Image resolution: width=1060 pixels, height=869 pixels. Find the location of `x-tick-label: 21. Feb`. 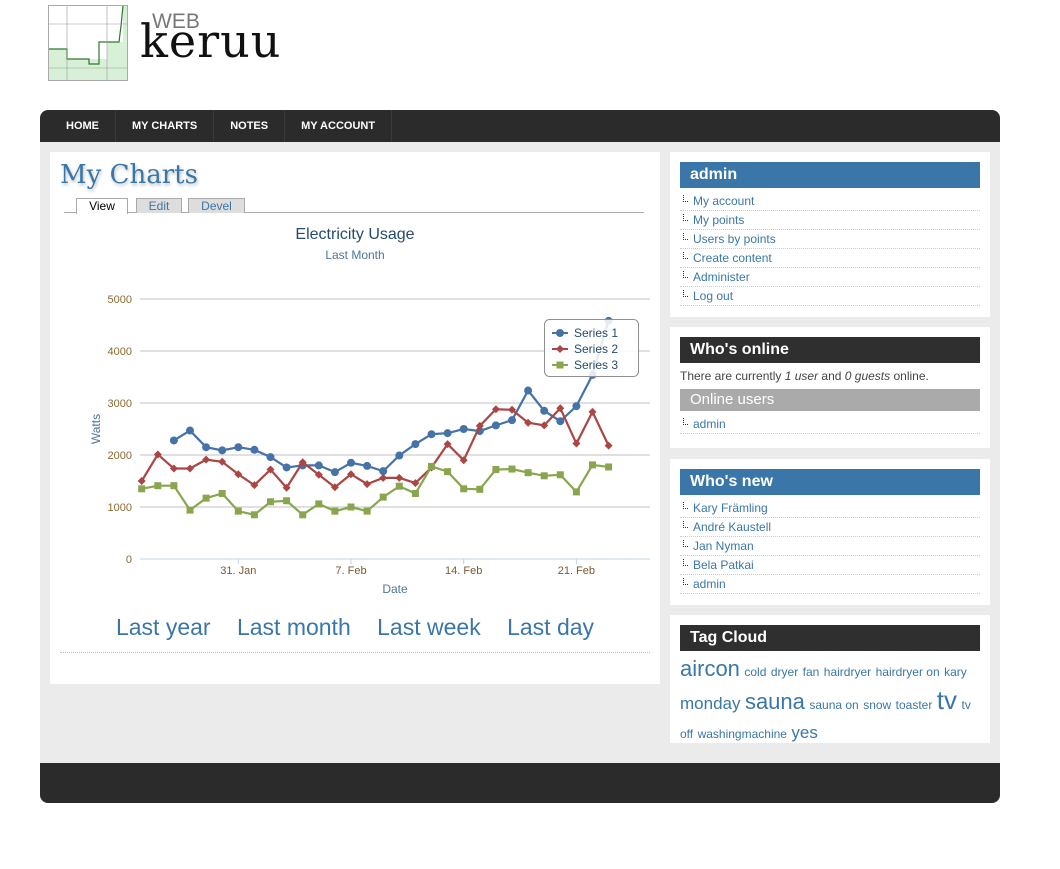

x-tick-label: 21. Feb is located at coordinates (576, 571).